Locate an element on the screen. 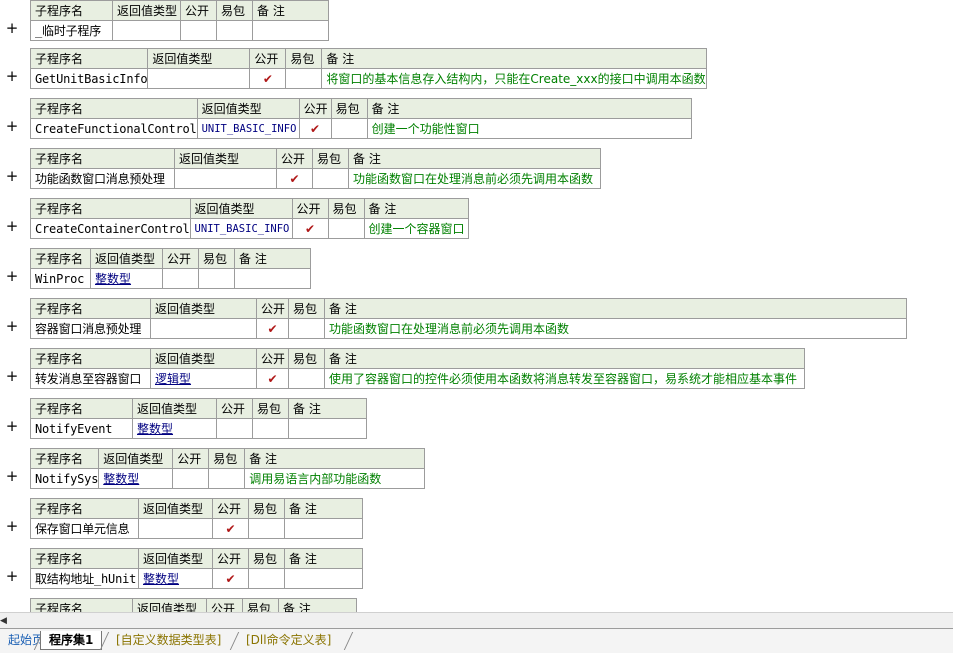  table-row: 取结构地址_hUnit 整数型 ✔ is located at coordinates (196, 578).